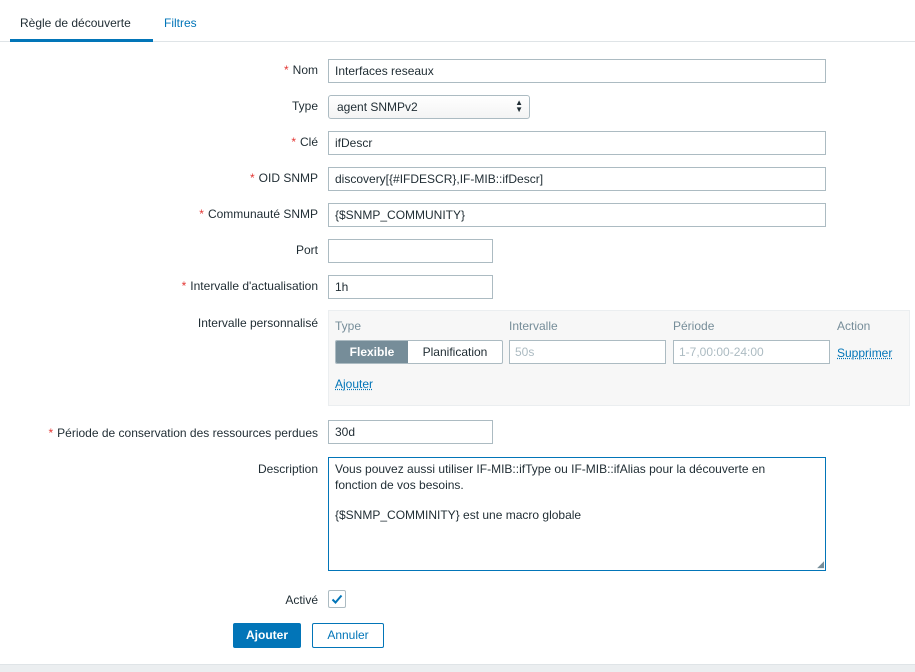 Image resolution: width=915 pixels, height=672 pixels. What do you see at coordinates (372, 352) in the screenshot?
I see `type-flexible-option: Flexible` at bounding box center [372, 352].